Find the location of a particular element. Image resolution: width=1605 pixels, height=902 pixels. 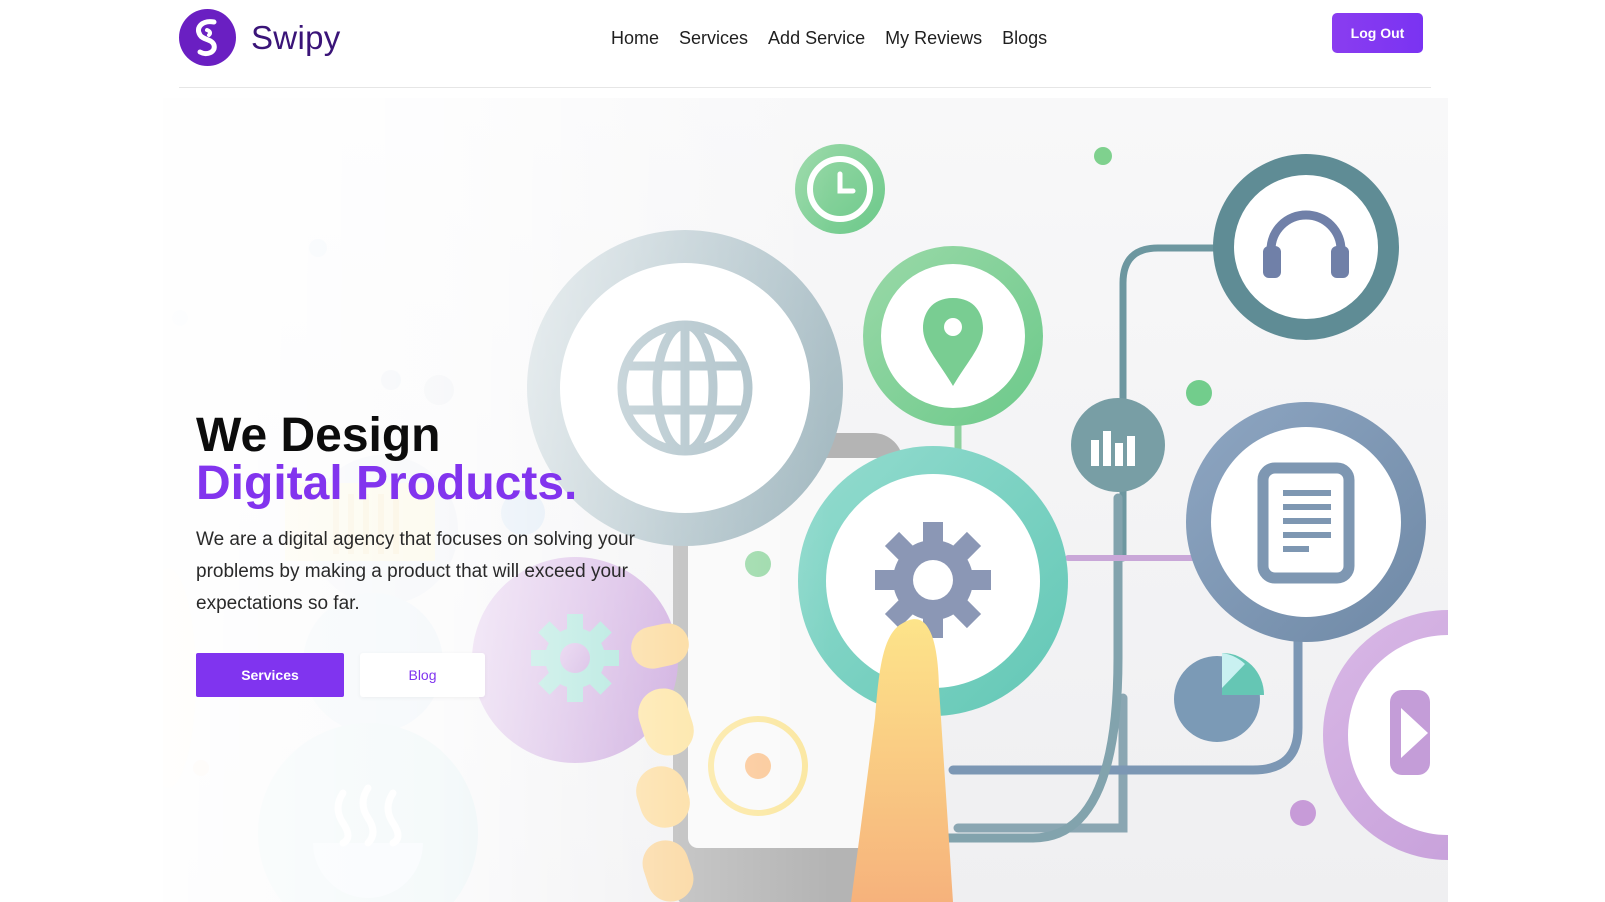

nav-home: Home is located at coordinates (635, 38).